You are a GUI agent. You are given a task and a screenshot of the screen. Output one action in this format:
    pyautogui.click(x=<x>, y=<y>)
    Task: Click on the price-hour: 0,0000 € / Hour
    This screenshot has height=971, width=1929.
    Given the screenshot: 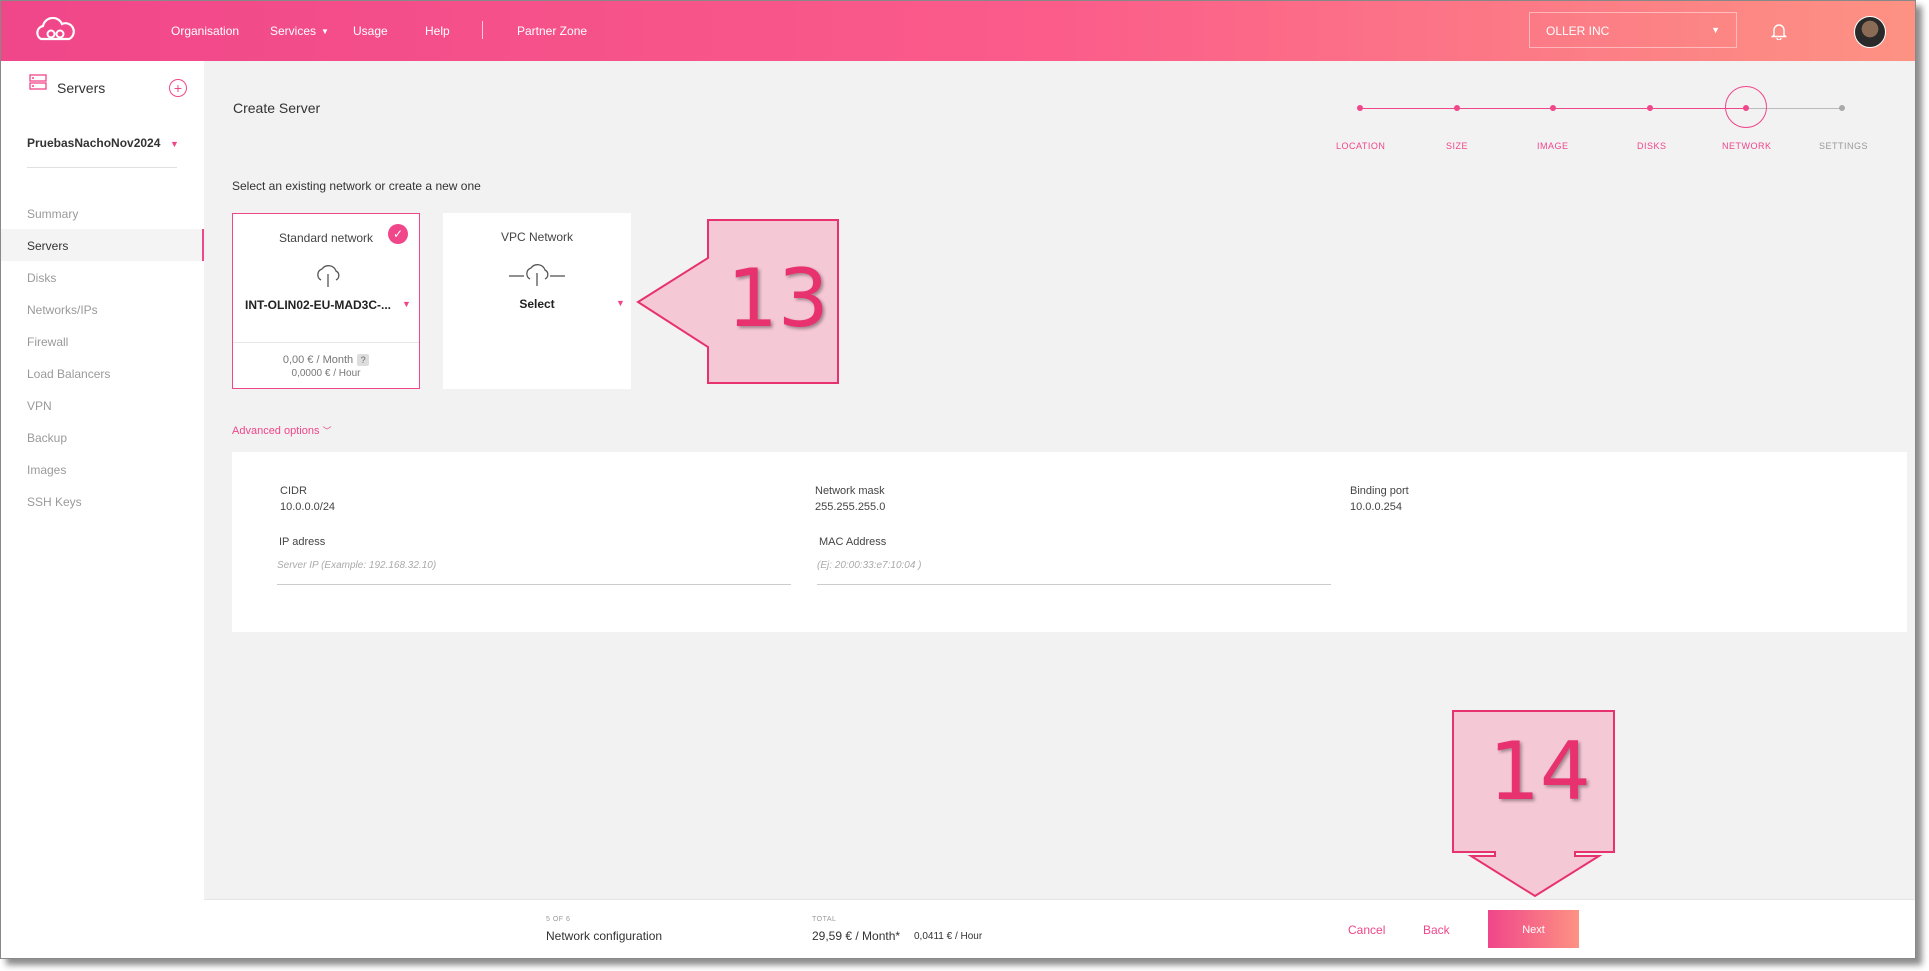 What is the action you would take?
    pyautogui.click(x=326, y=373)
    